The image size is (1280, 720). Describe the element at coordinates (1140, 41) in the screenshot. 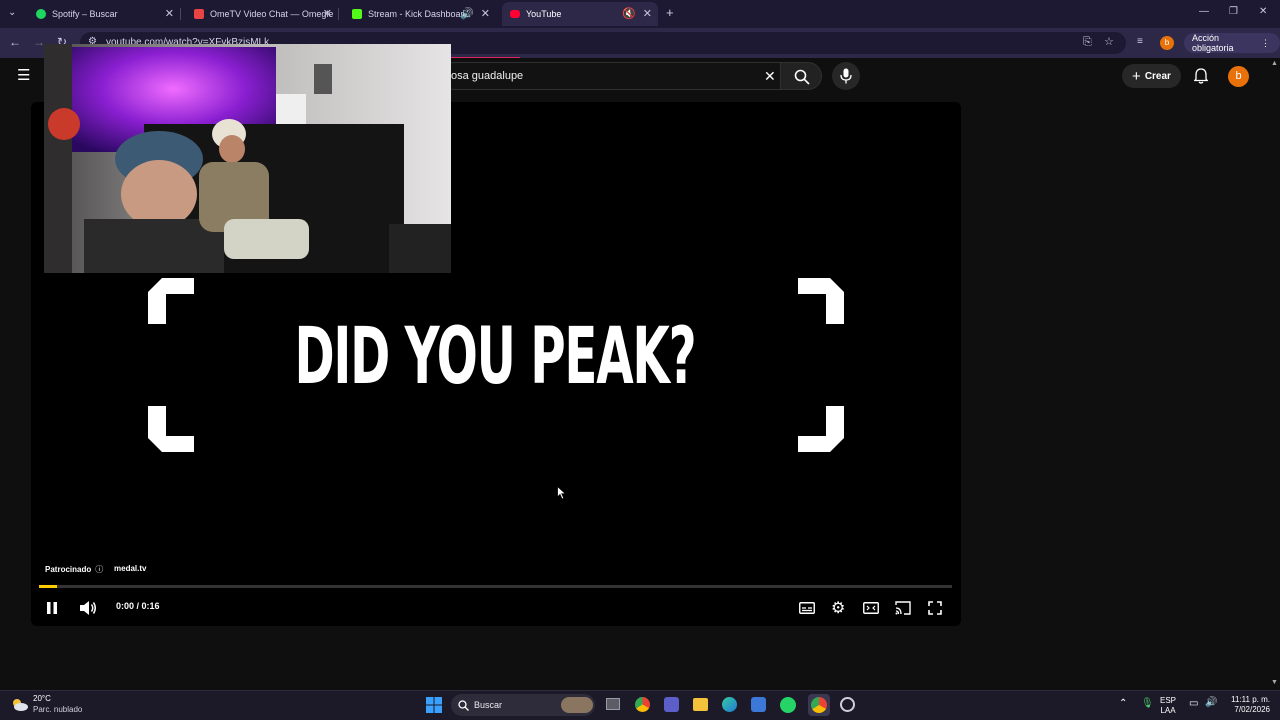

I see `media-controls-icon: ≡` at that location.